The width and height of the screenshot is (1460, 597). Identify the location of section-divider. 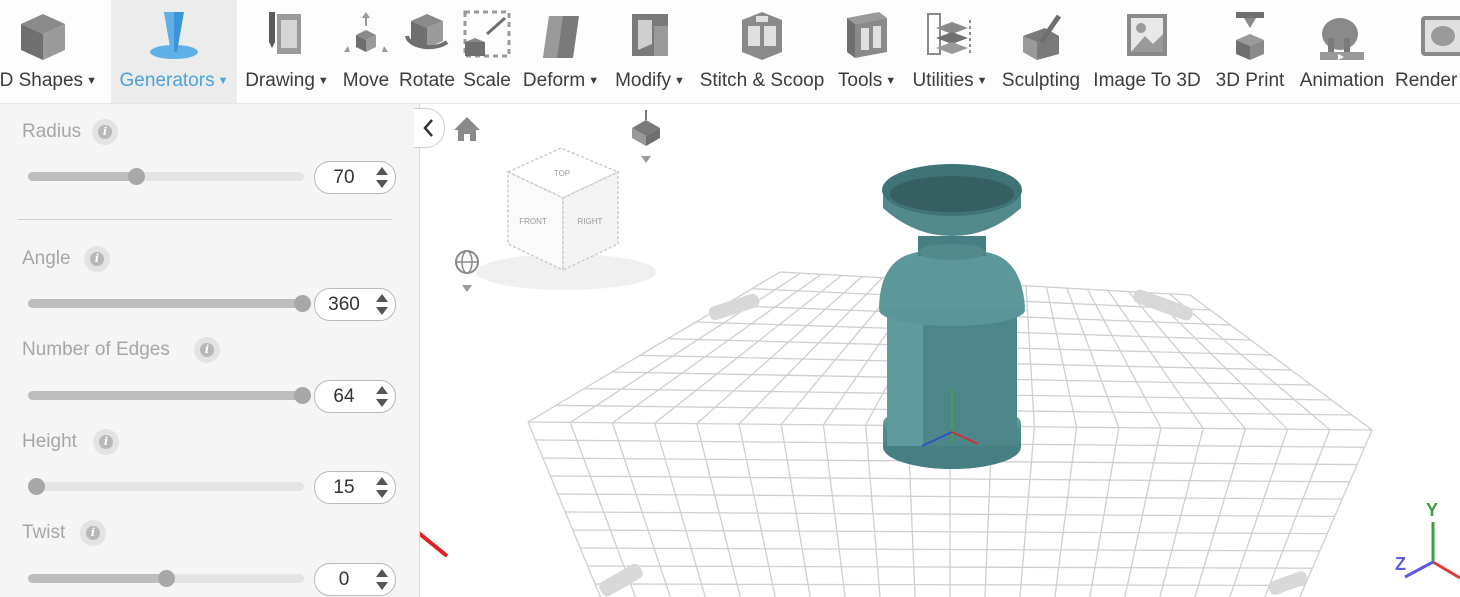
(205, 219).